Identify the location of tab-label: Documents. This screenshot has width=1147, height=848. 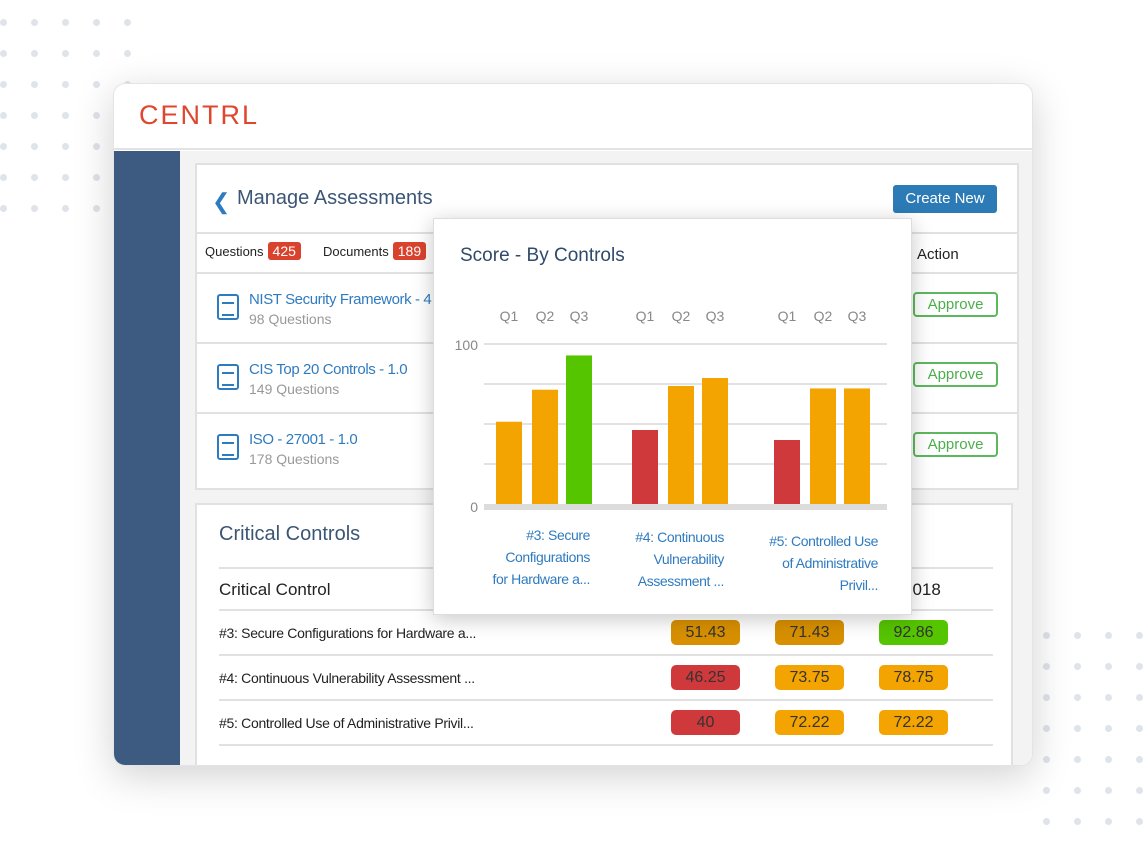
(356, 251).